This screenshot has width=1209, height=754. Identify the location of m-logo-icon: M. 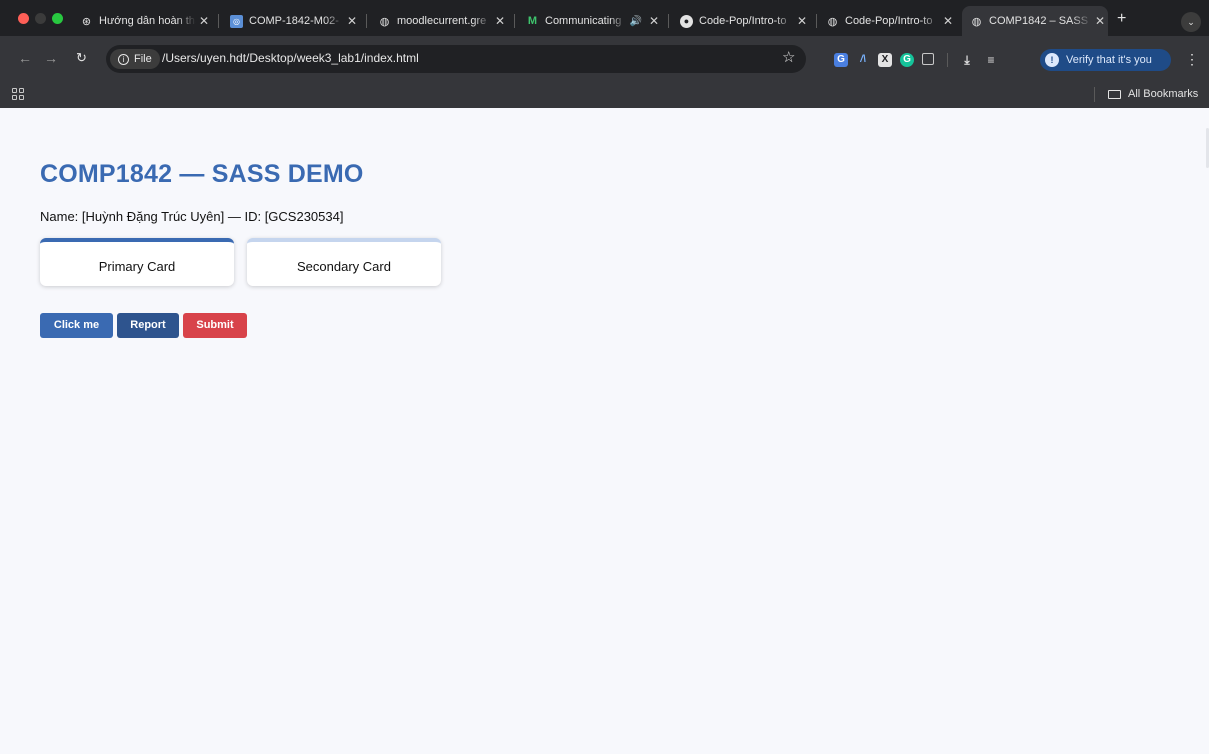
(532, 21).